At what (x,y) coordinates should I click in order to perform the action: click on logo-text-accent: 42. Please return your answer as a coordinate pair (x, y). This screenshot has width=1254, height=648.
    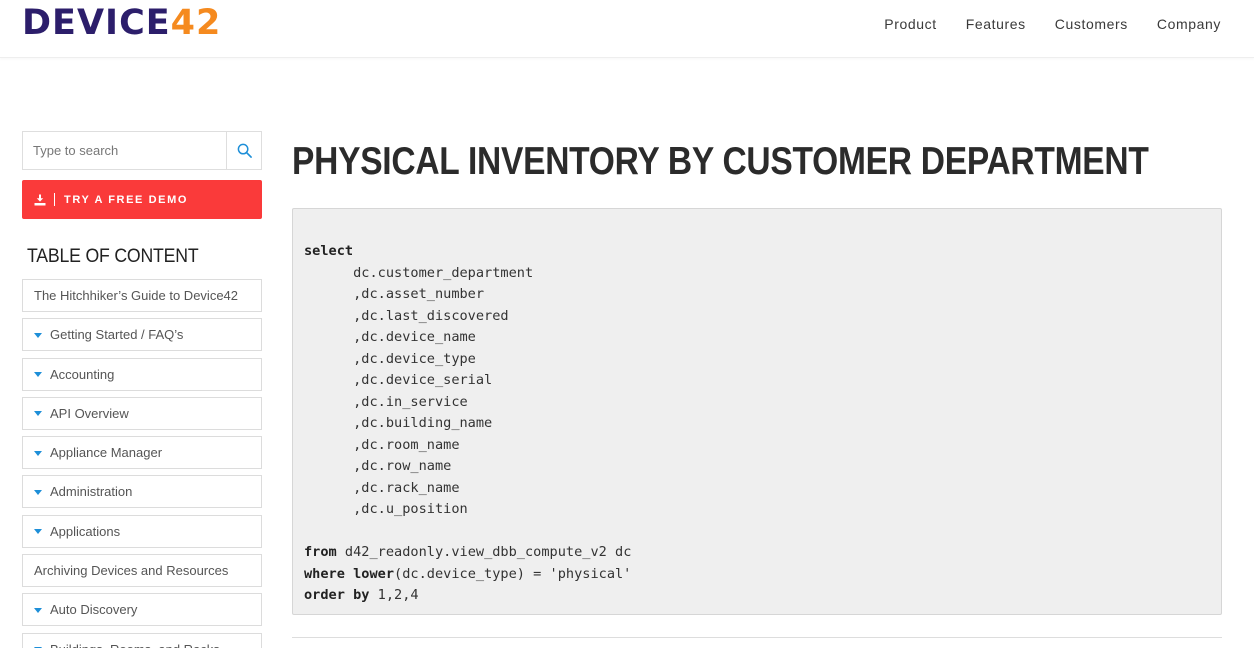
    Looking at the image, I should click on (196, 23).